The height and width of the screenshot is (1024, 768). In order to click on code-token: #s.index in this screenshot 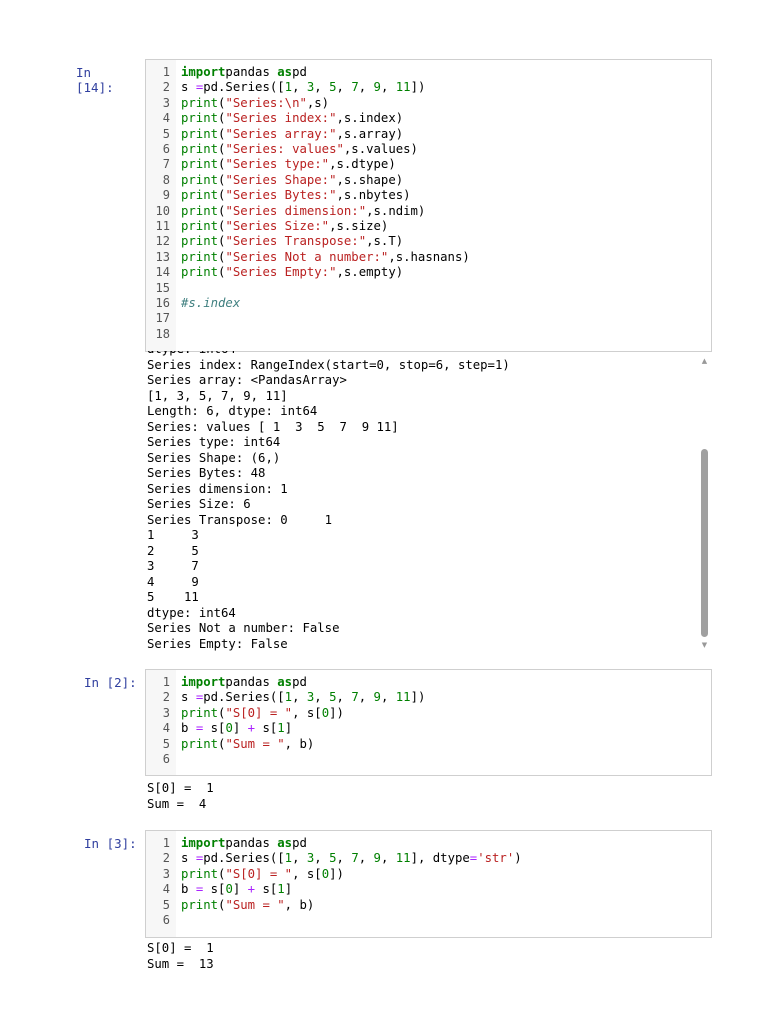, I will do `click(211, 303)`.